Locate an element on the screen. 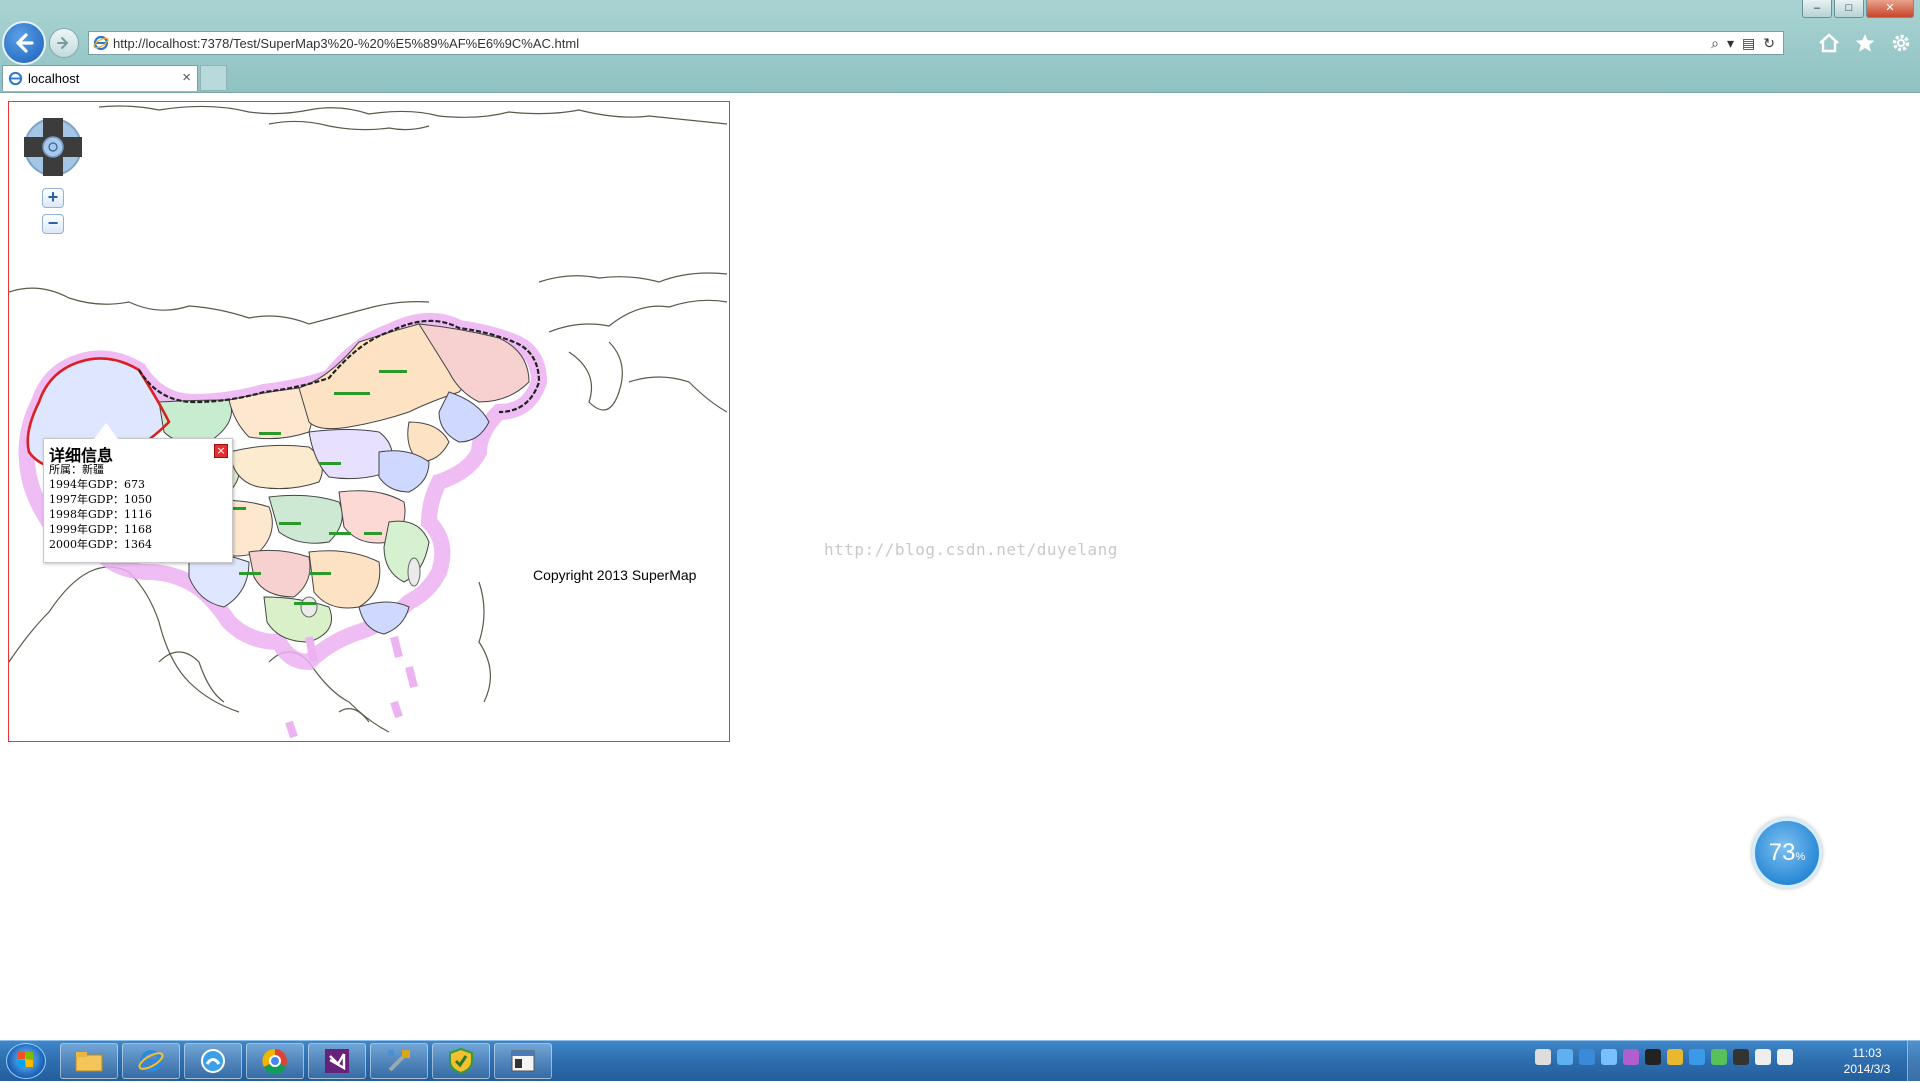  tab-localhost: localhost × is located at coordinates (100, 78).